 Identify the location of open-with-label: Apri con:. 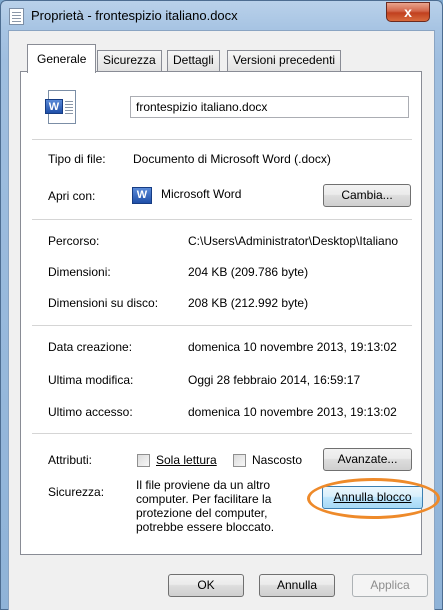
(72, 196).